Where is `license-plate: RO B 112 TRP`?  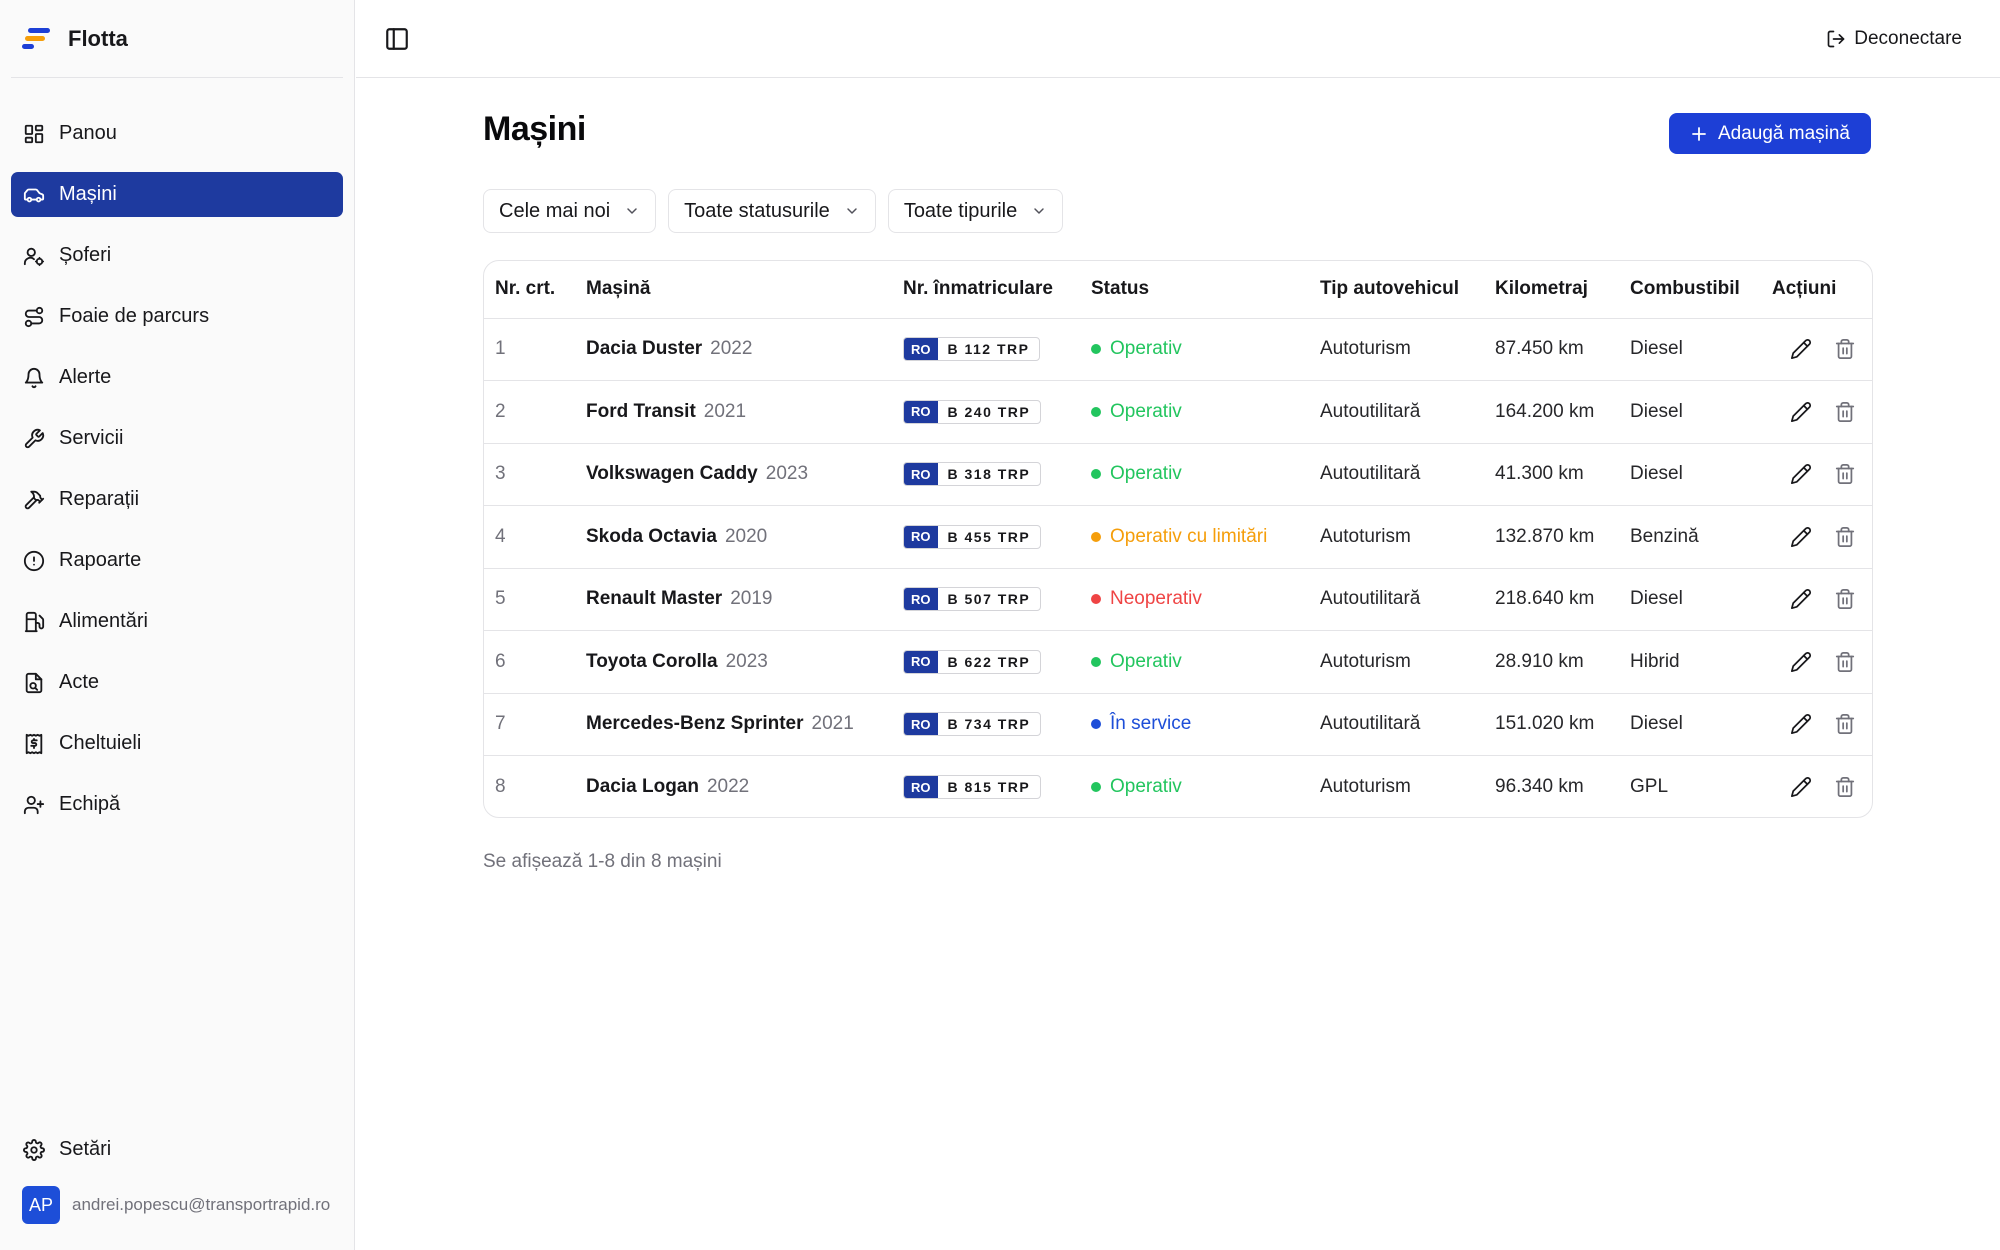 license-plate: RO B 112 TRP is located at coordinates (972, 349).